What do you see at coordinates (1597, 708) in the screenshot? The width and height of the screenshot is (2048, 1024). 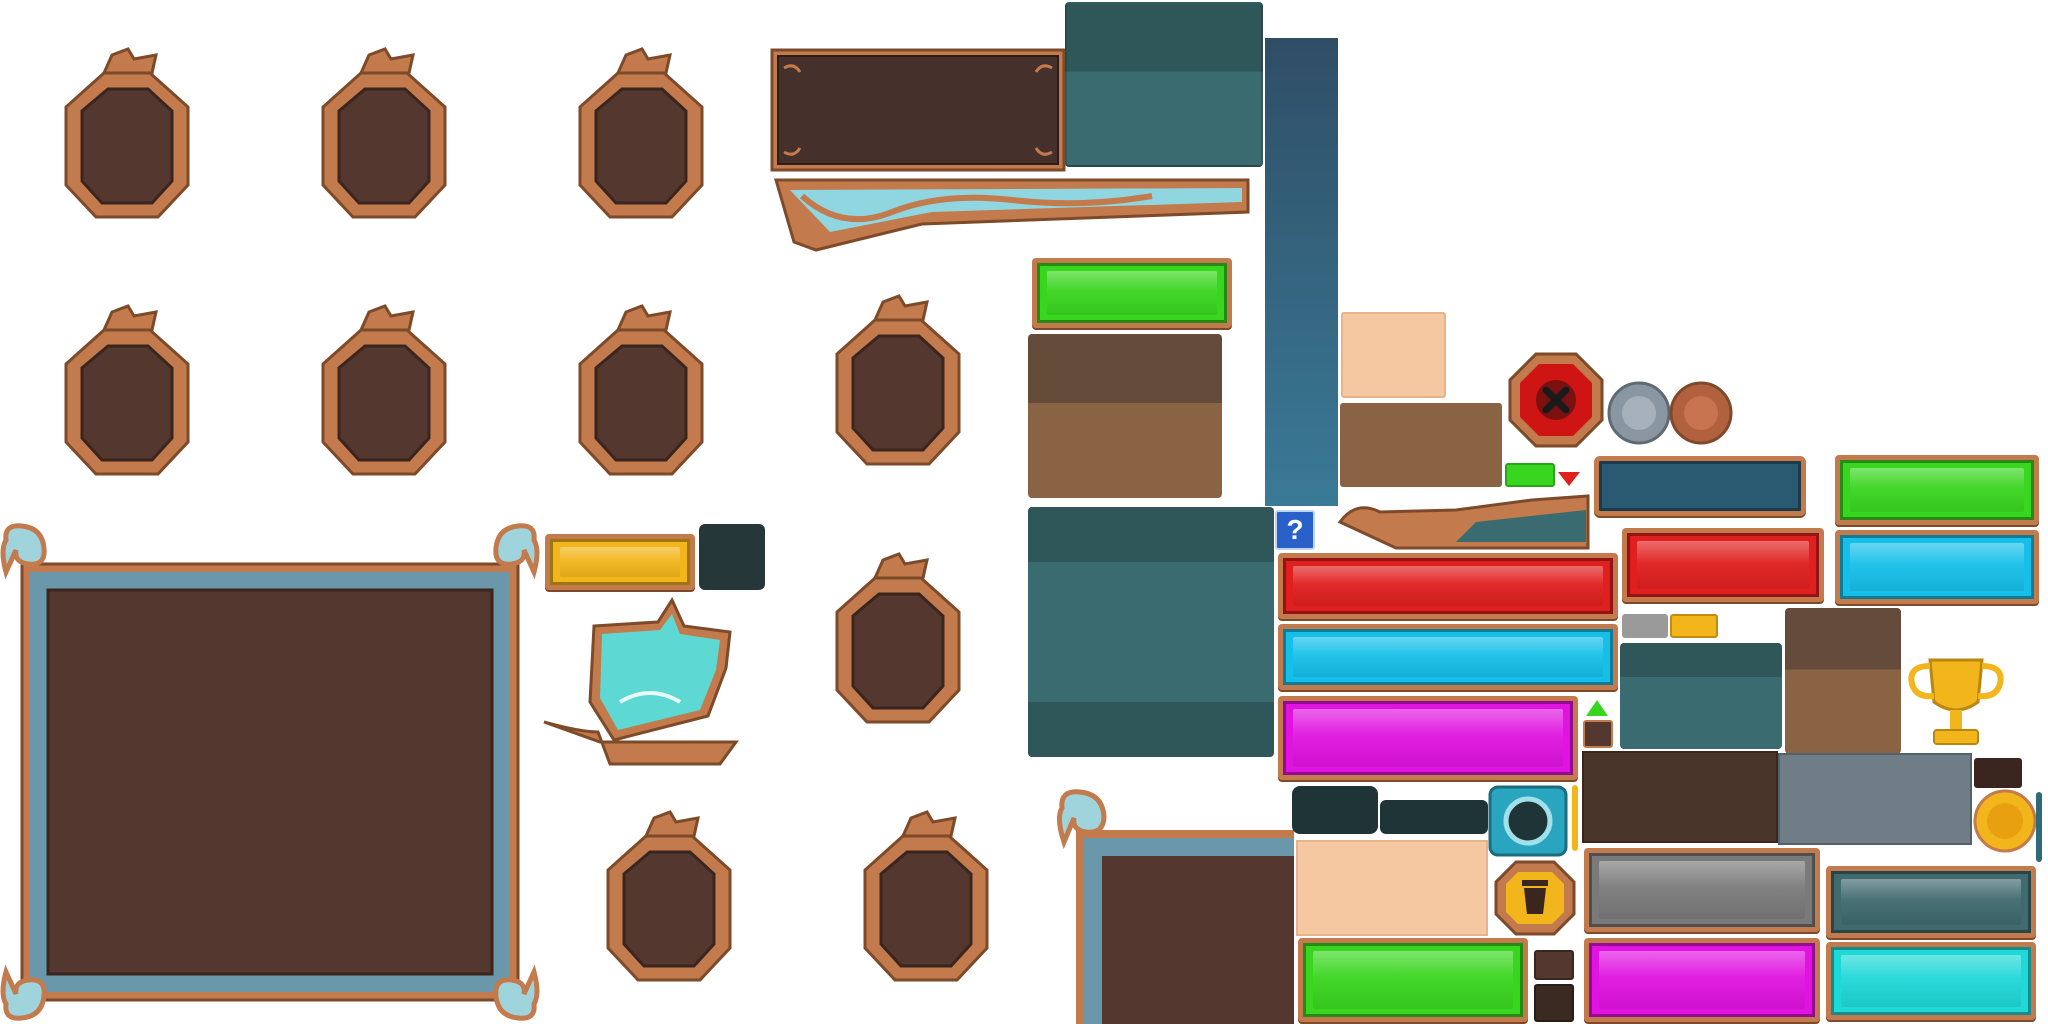 I see `green-arrow-up-icon` at bounding box center [1597, 708].